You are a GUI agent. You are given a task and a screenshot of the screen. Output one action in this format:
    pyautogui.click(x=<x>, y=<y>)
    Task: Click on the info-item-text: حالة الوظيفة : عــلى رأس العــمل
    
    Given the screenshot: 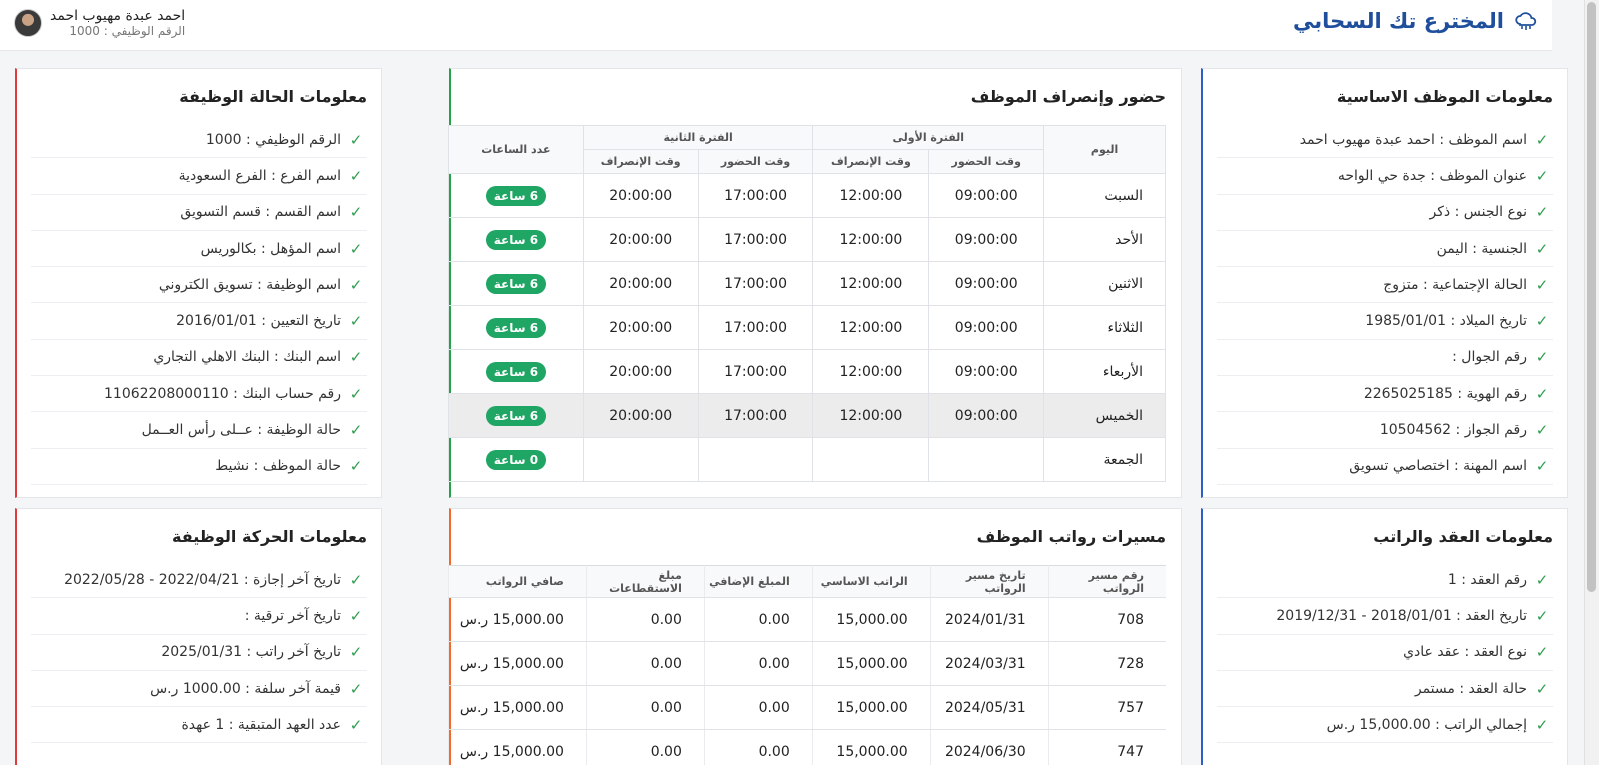 What is the action you would take?
    pyautogui.click(x=241, y=430)
    